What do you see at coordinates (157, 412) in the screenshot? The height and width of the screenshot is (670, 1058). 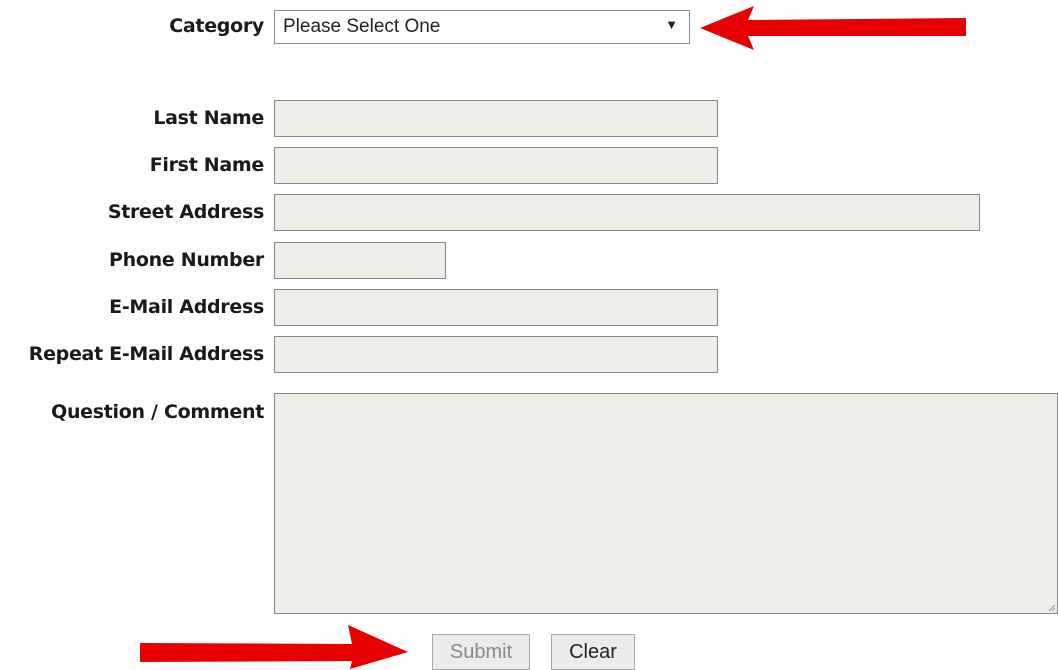 I see `question-comment-label: Question / Comment` at bounding box center [157, 412].